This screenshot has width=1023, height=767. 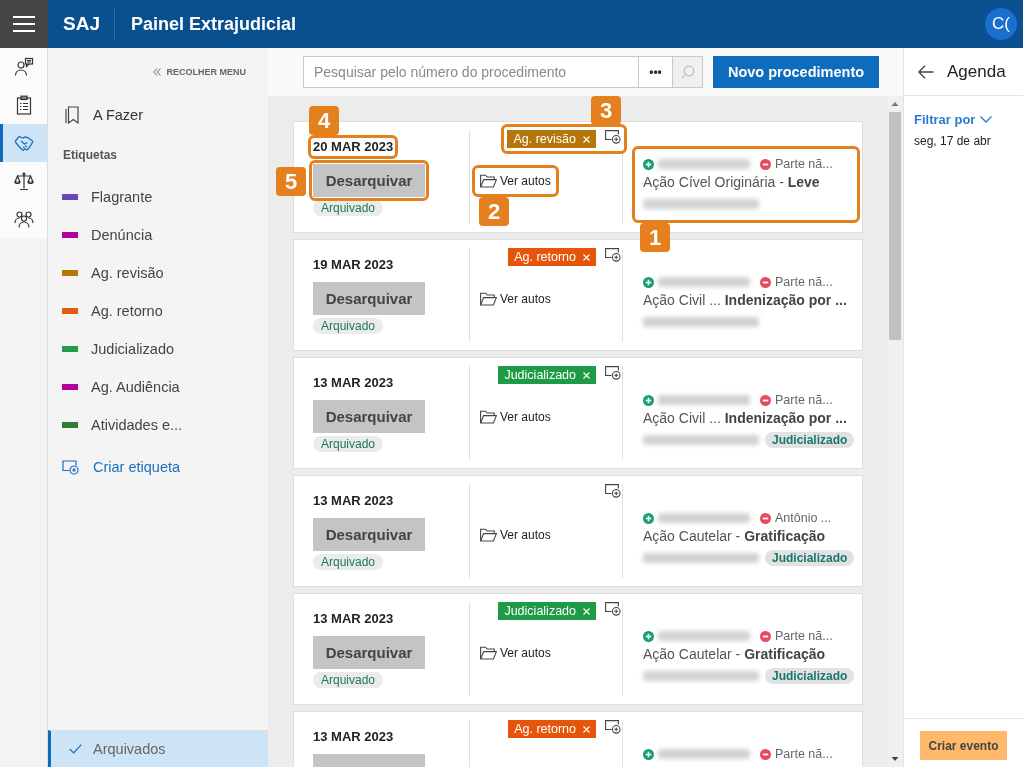 I want to click on callout-number: 4, so click(x=324, y=120).